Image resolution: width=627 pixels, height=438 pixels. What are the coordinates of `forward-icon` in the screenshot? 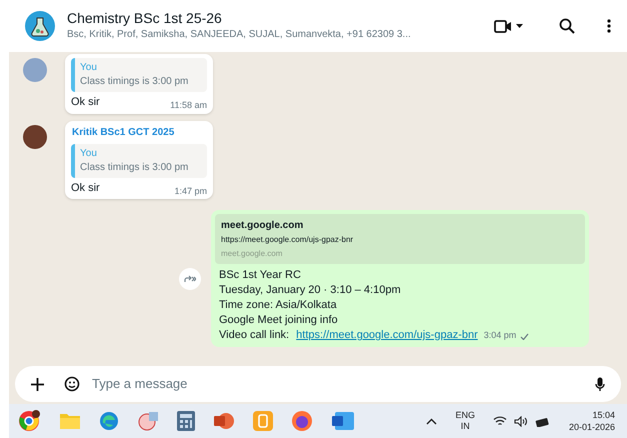 It's located at (190, 278).